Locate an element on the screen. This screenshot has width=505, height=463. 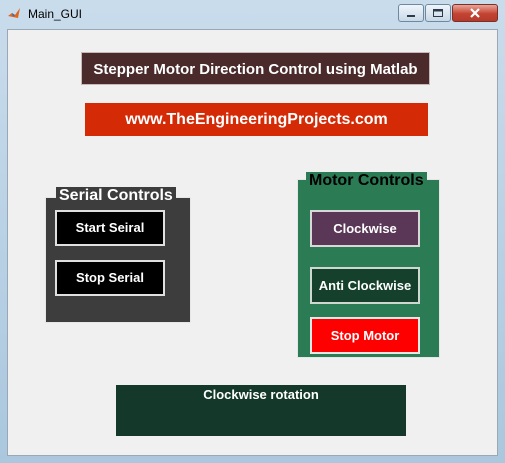
status-display: Clockwise rotation is located at coordinates (261, 410).